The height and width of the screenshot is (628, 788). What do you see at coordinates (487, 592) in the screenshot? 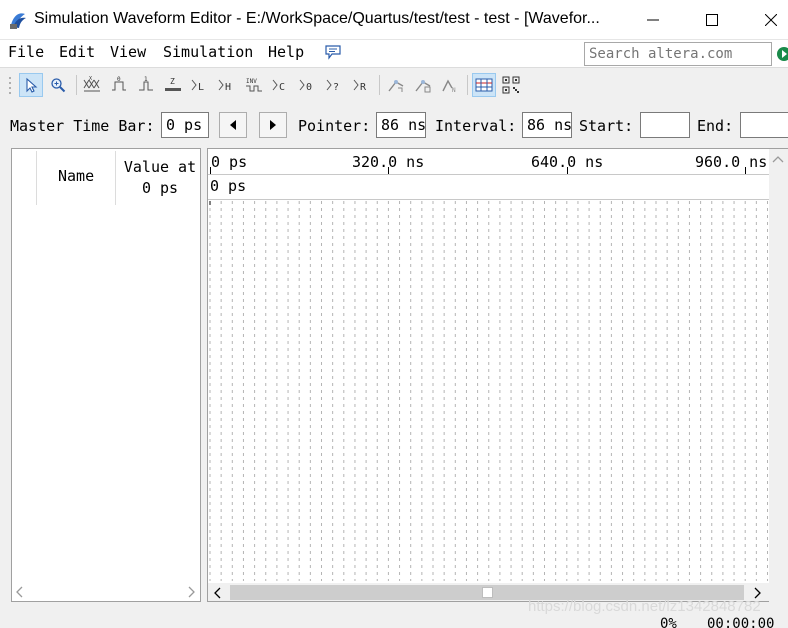
I see `scrollbar-thumb` at bounding box center [487, 592].